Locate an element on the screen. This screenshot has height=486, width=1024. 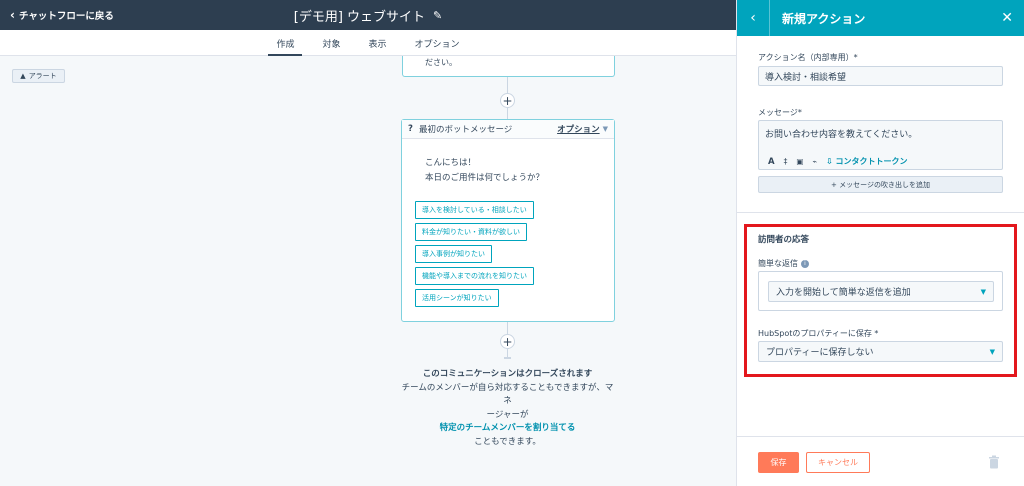
bot-message-line: 本日のご用件は何でしょうか？ is located at coordinates (485, 178).